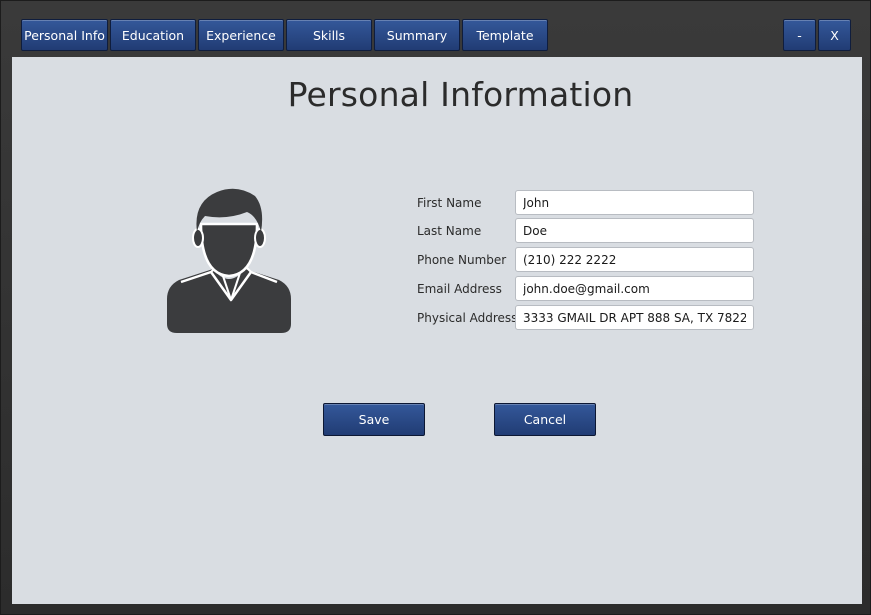 Image resolution: width=871 pixels, height=615 pixels. What do you see at coordinates (329, 35) in the screenshot?
I see `tab-skills: Skills` at bounding box center [329, 35].